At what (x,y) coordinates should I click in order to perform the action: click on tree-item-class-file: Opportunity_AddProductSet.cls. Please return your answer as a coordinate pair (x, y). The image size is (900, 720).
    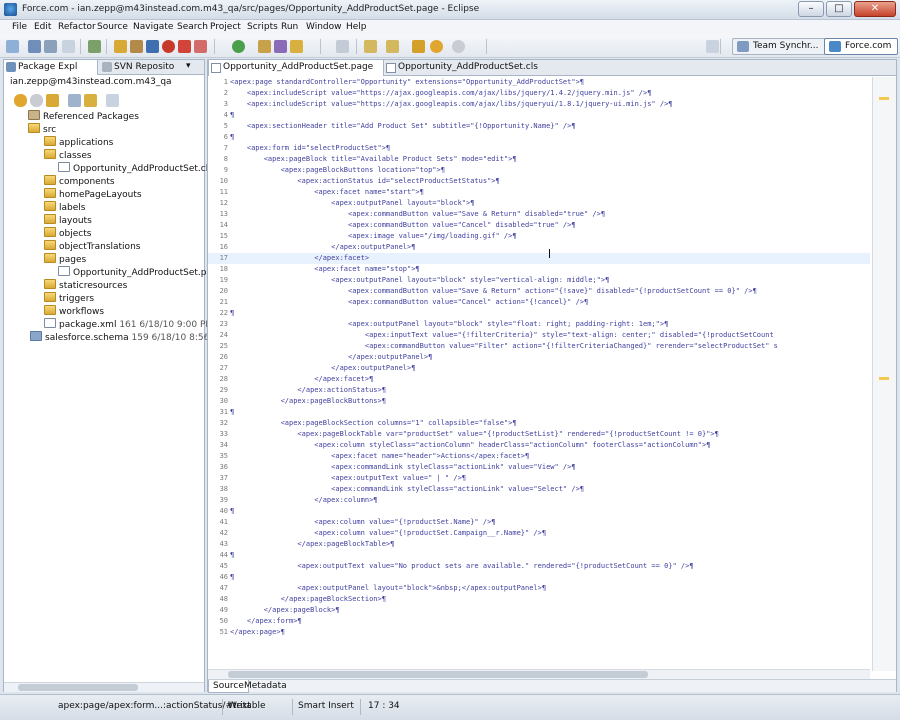
    Looking at the image, I should click on (135, 168).